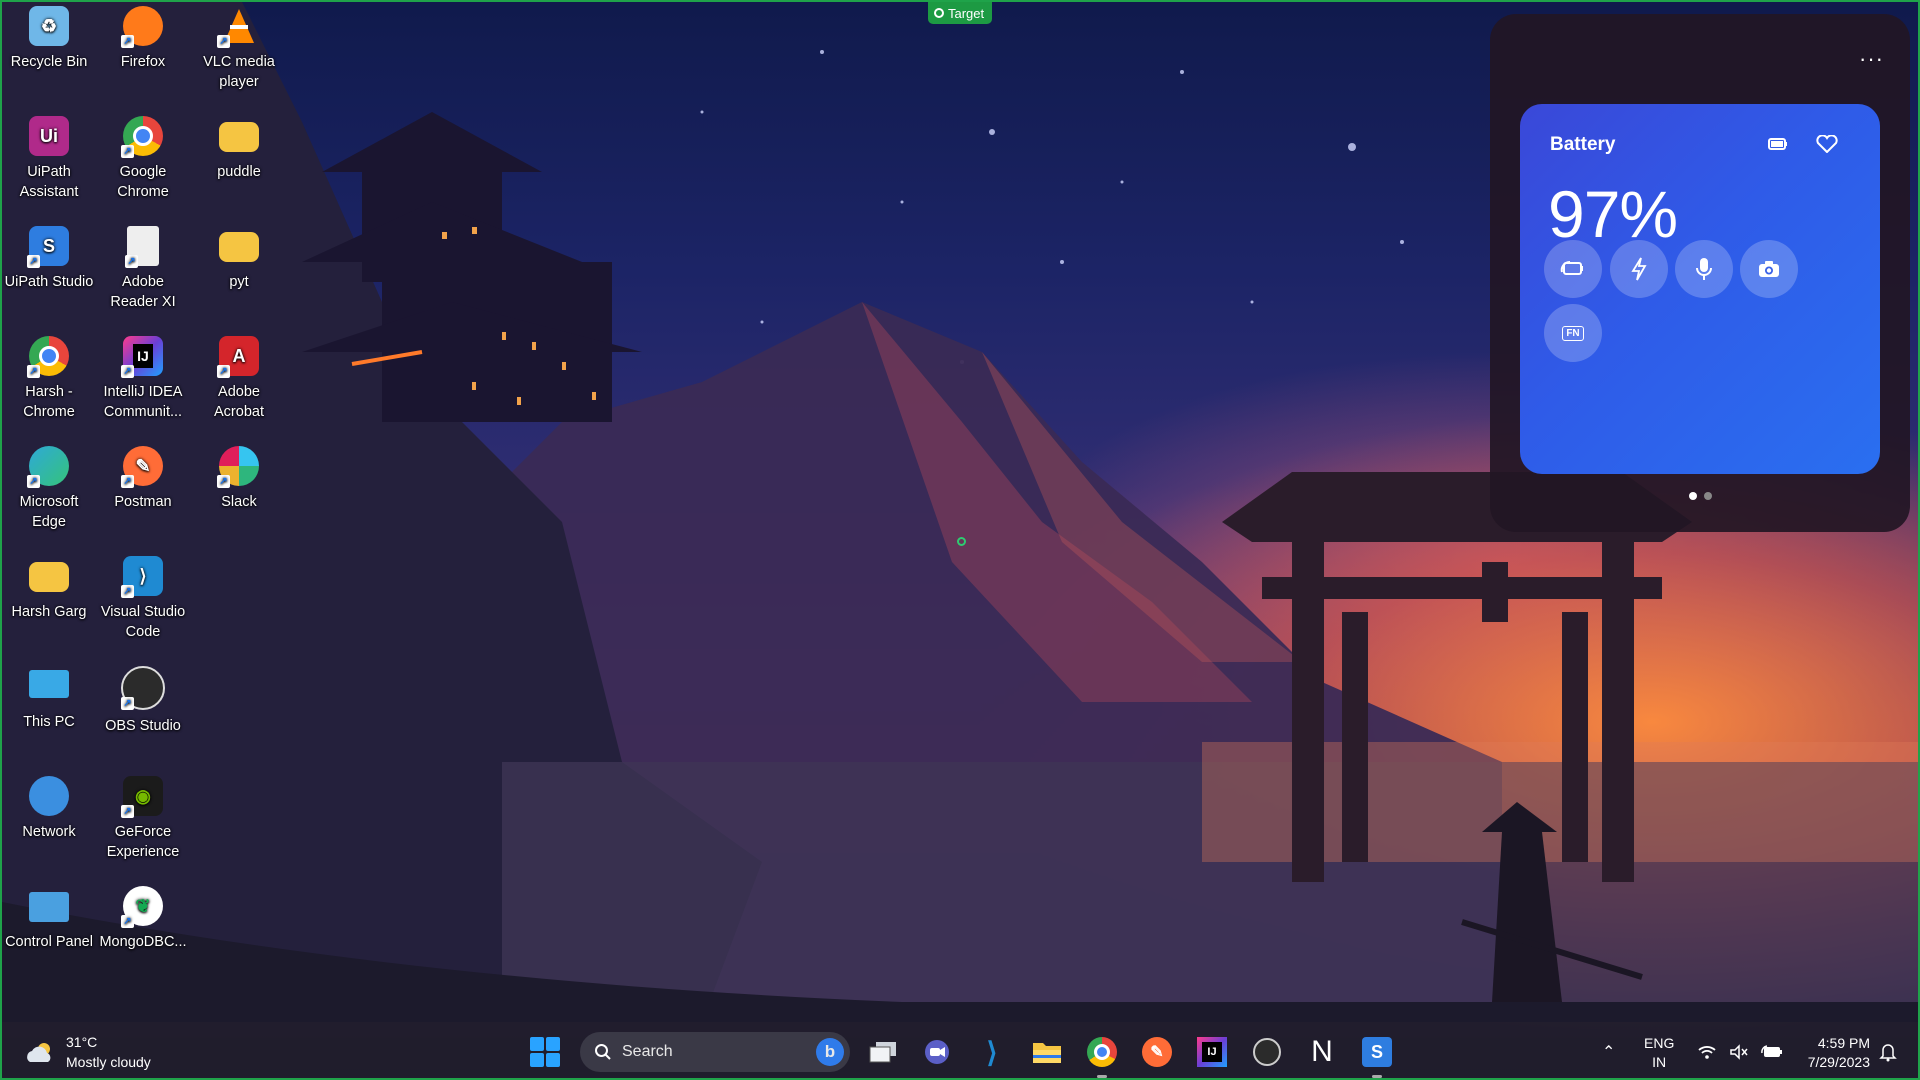 The image size is (1920, 1080). I want to click on desktop-icon-label: Google Chrome, so click(143, 182).